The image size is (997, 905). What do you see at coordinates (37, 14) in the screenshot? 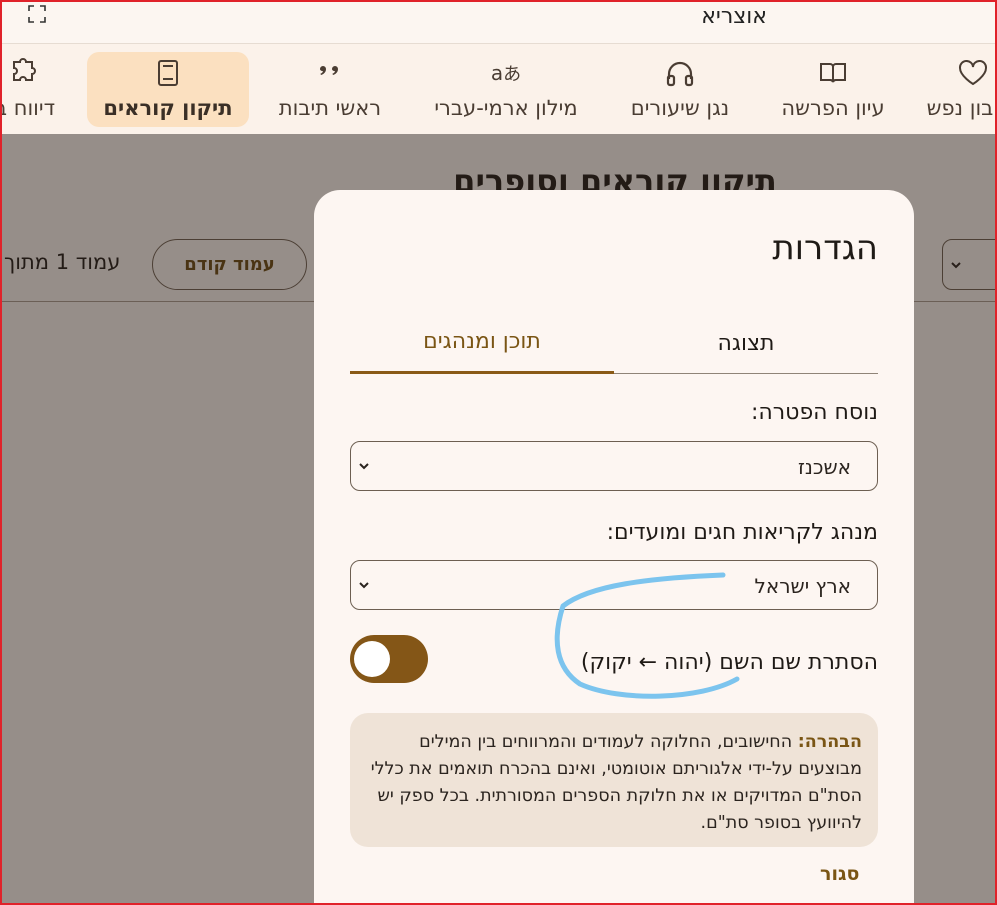
I see `fullscreen-icon` at bounding box center [37, 14].